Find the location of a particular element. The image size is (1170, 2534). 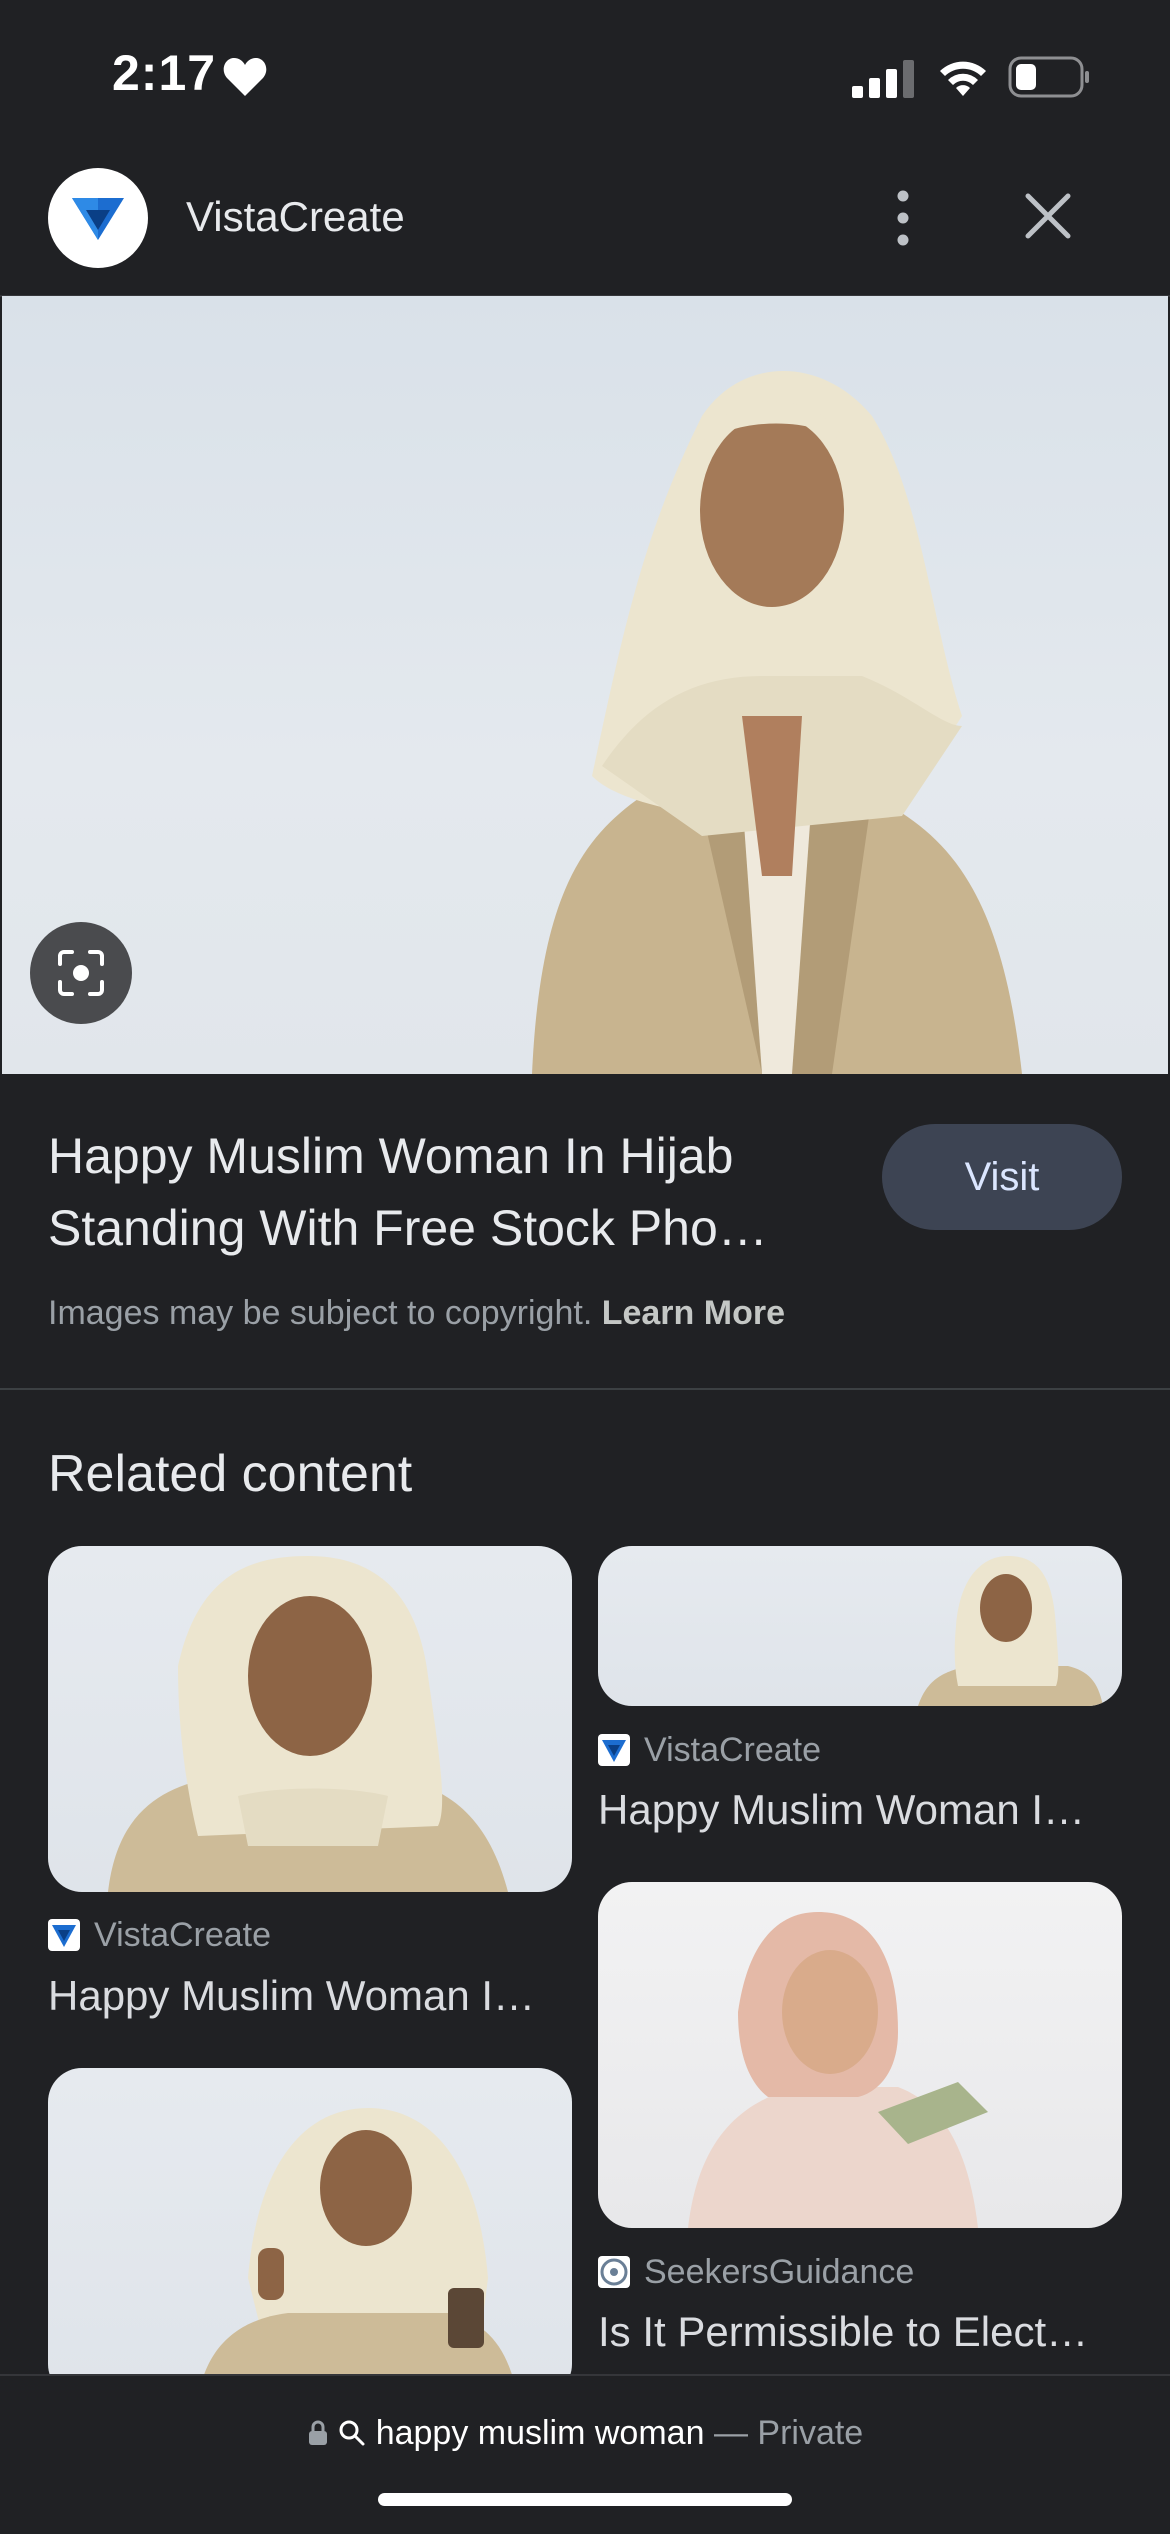

result-title-line1: Happy Muslim Woman In Hijab is located at coordinates (391, 1156).